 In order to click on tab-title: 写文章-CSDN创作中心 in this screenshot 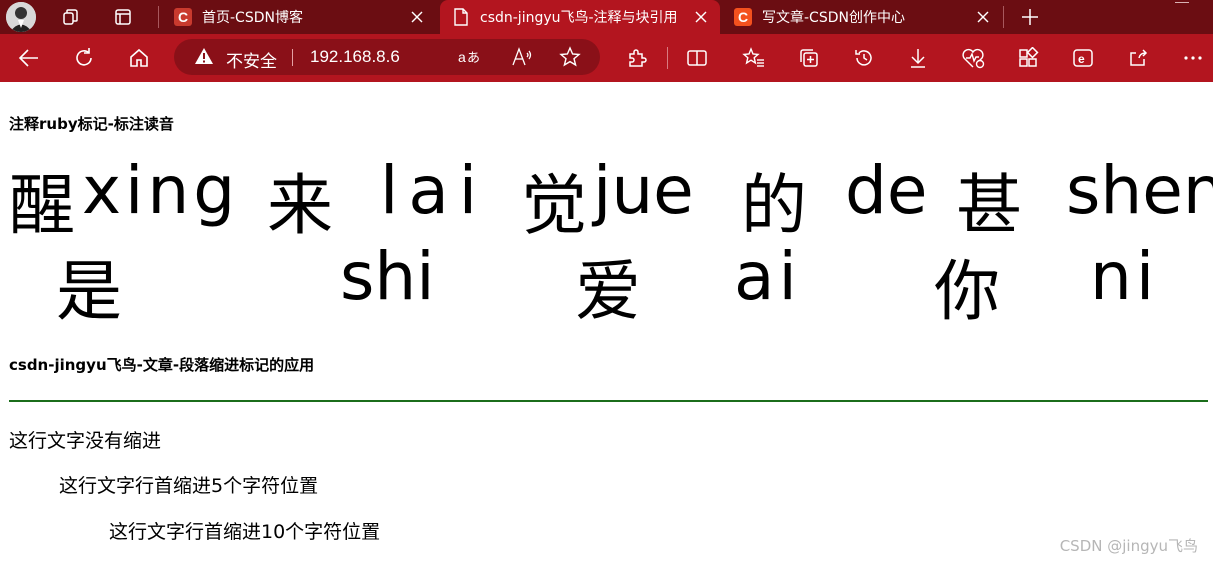, I will do `click(833, 18)`.